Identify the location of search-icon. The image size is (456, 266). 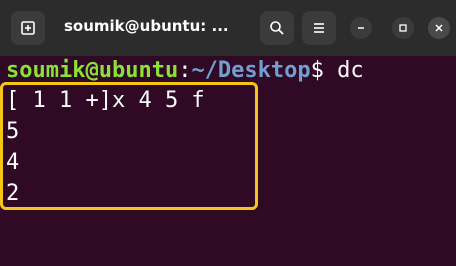
(277, 28).